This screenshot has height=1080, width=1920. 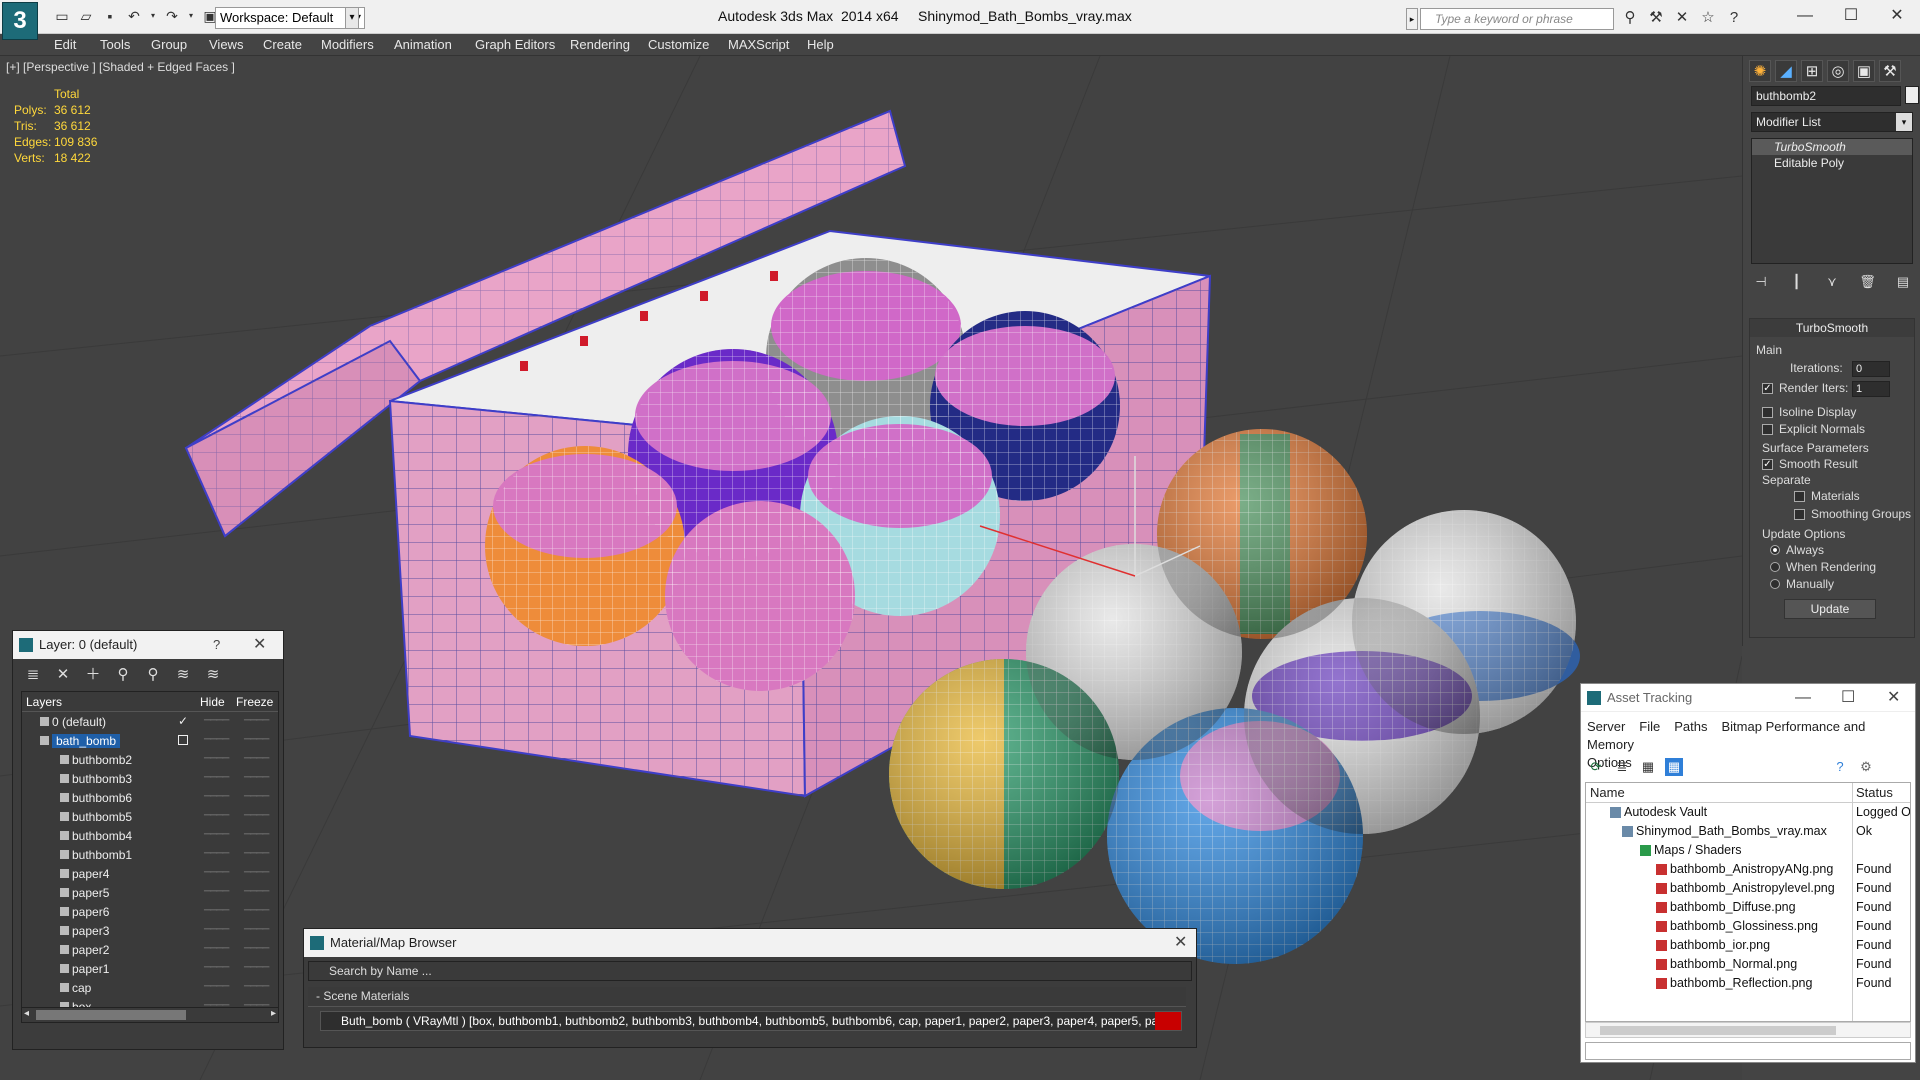 I want to click on layer-list-icon: ≣, so click(x=33, y=675).